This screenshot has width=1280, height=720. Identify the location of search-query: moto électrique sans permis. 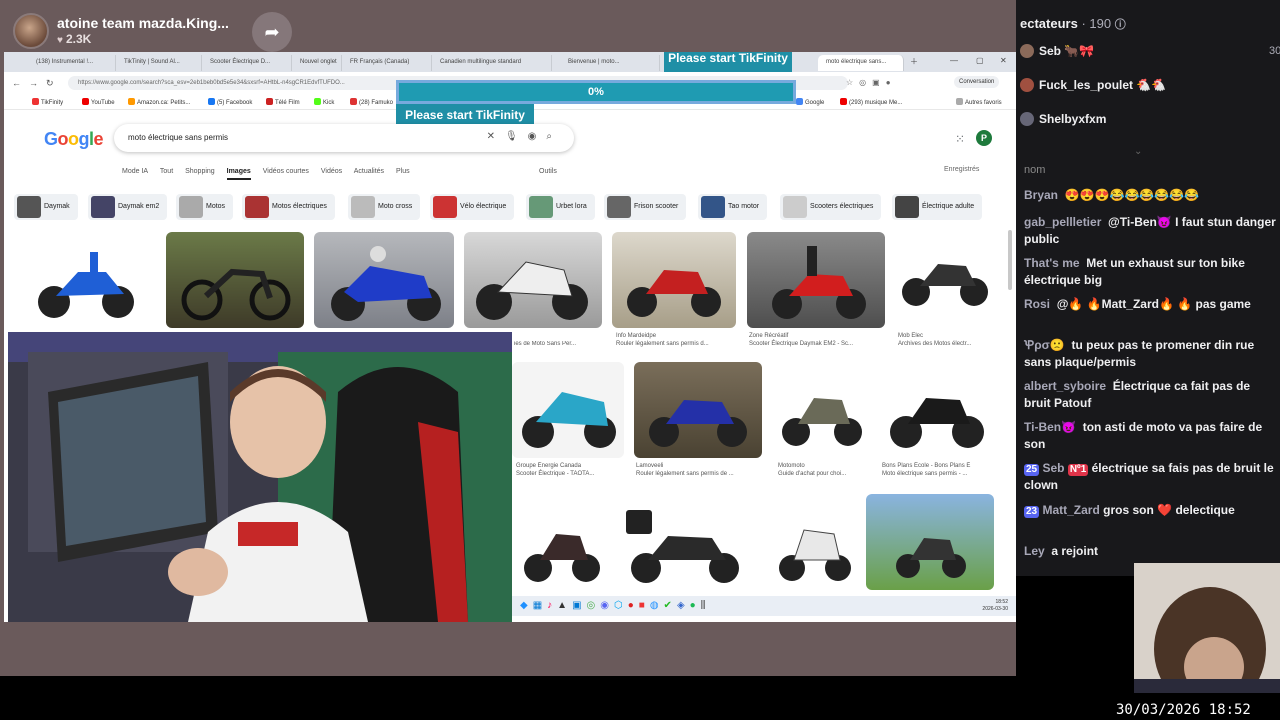
(178, 137).